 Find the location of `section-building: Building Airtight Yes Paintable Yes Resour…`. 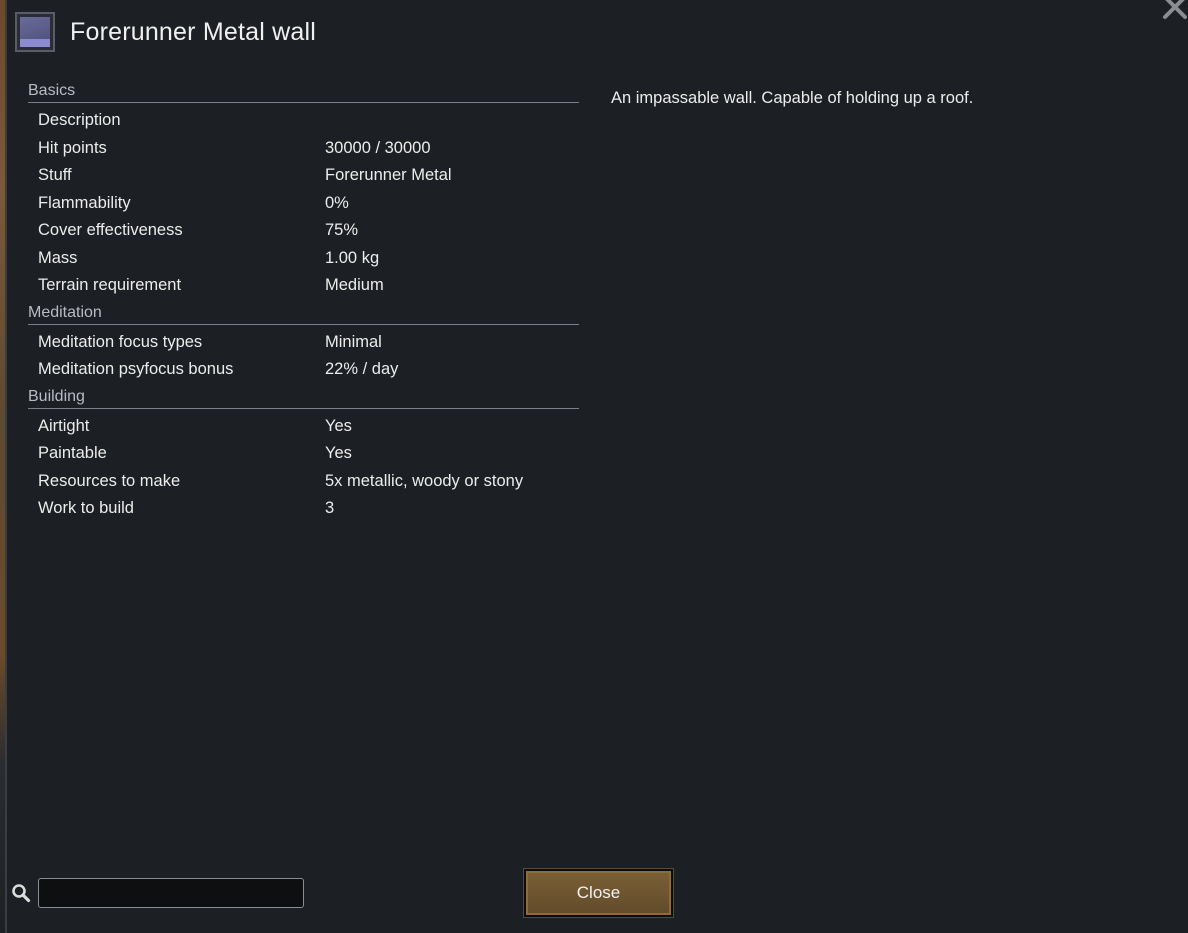

section-building: Building Airtight Yes Paintable Yes Resour… is located at coordinates (303, 454).